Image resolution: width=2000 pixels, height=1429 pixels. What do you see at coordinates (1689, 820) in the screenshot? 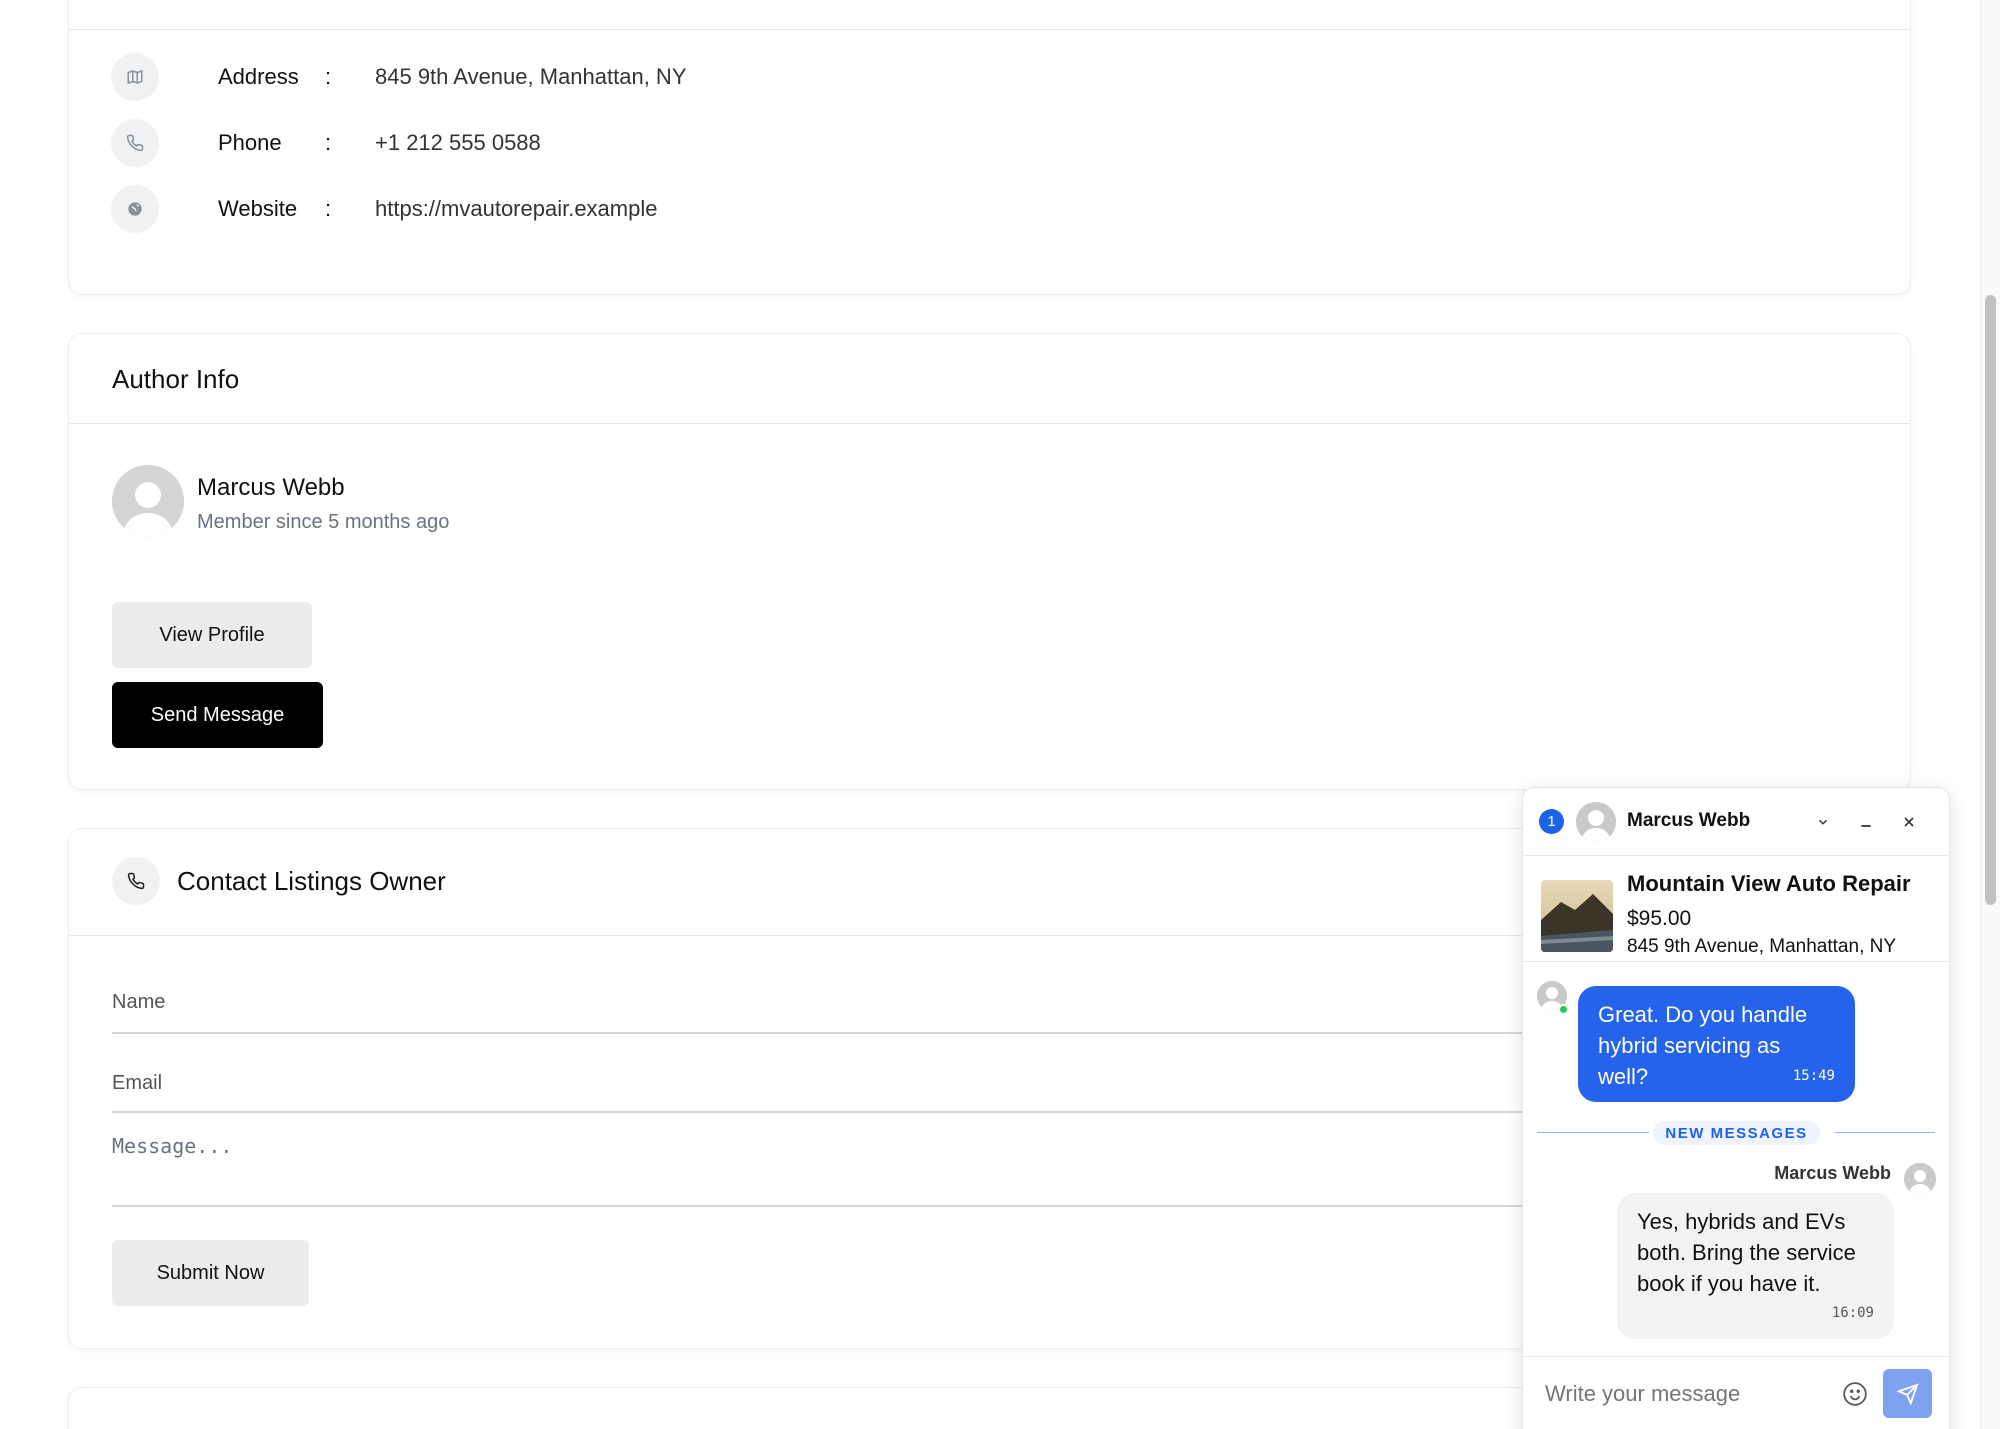
I see `chat-contact-name: Marcus Webb` at bounding box center [1689, 820].